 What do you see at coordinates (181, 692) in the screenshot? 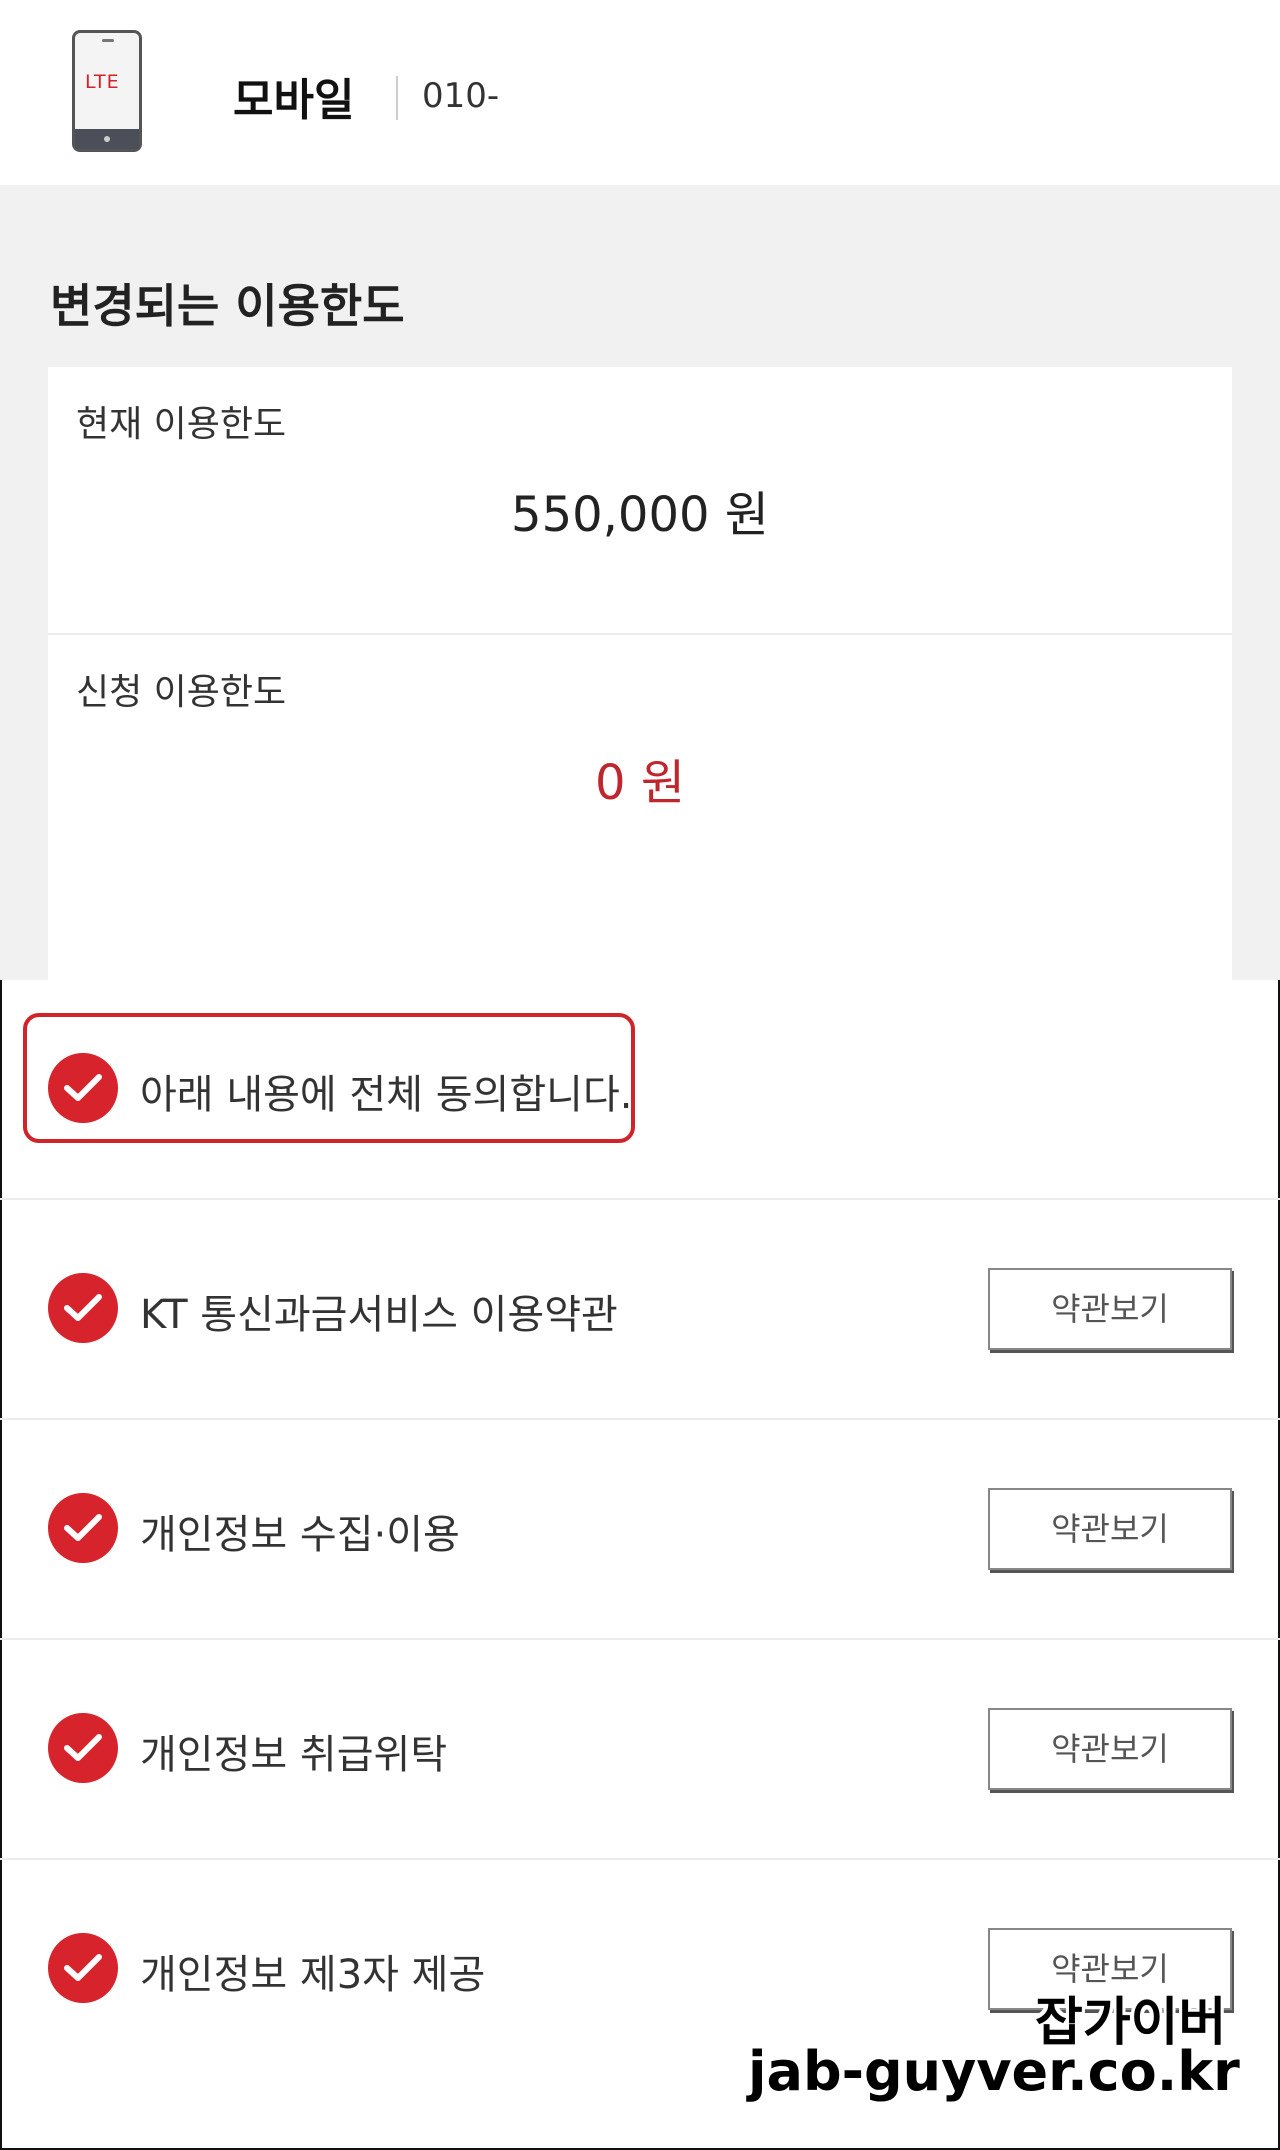
I see `requested-limit-label: 신청 이용한도` at bounding box center [181, 692].